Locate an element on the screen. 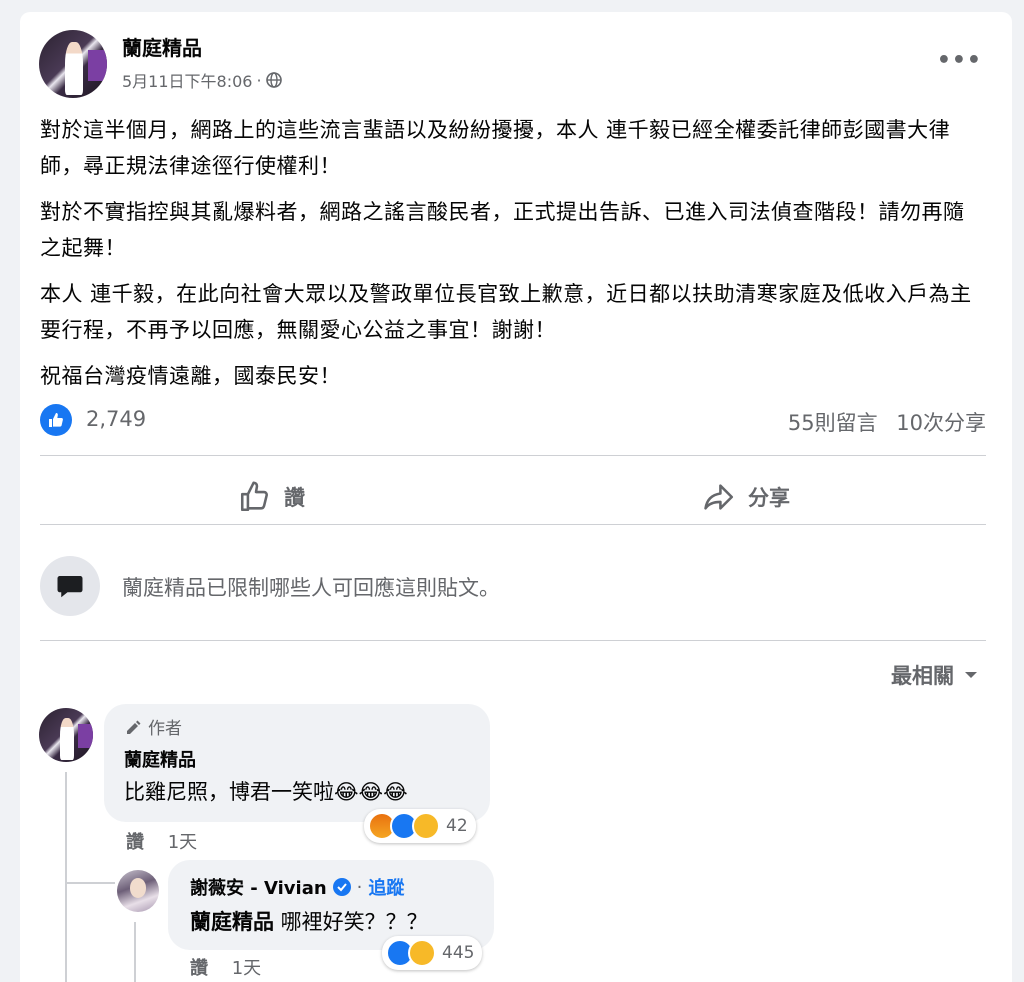  reactions-bar: 2,749 55則留言 10次分享 is located at coordinates (513, 421).